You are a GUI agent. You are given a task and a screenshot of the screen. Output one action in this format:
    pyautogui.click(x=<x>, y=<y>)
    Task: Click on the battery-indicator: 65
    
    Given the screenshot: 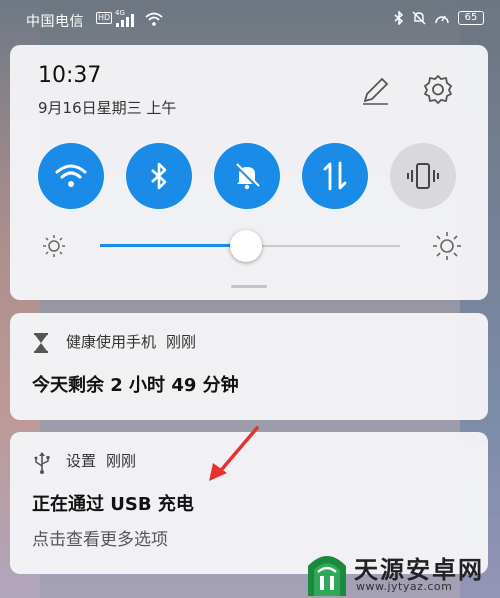 What is the action you would take?
    pyautogui.click(x=471, y=18)
    